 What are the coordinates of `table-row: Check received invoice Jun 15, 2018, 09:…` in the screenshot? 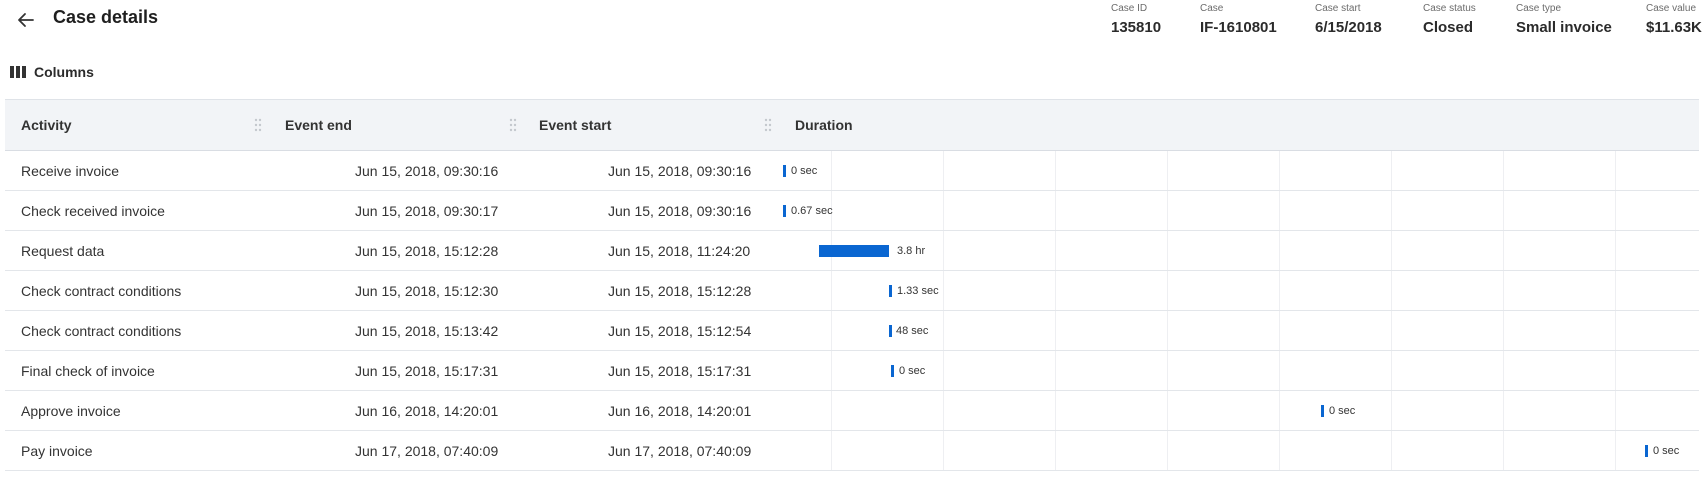 It's located at (852, 211).